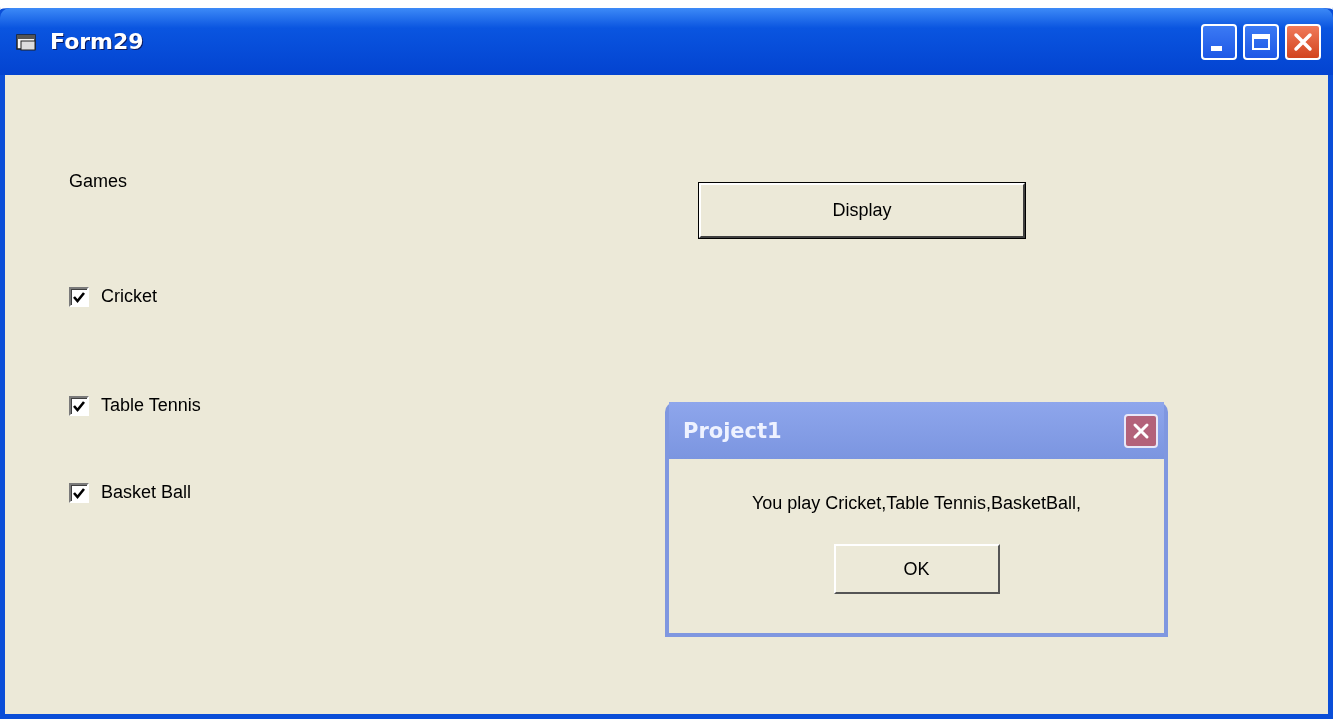  Describe the element at coordinates (916, 503) in the screenshot. I see `dialog-message: You play Cricket,Table Tennis,BasketBall,` at that location.